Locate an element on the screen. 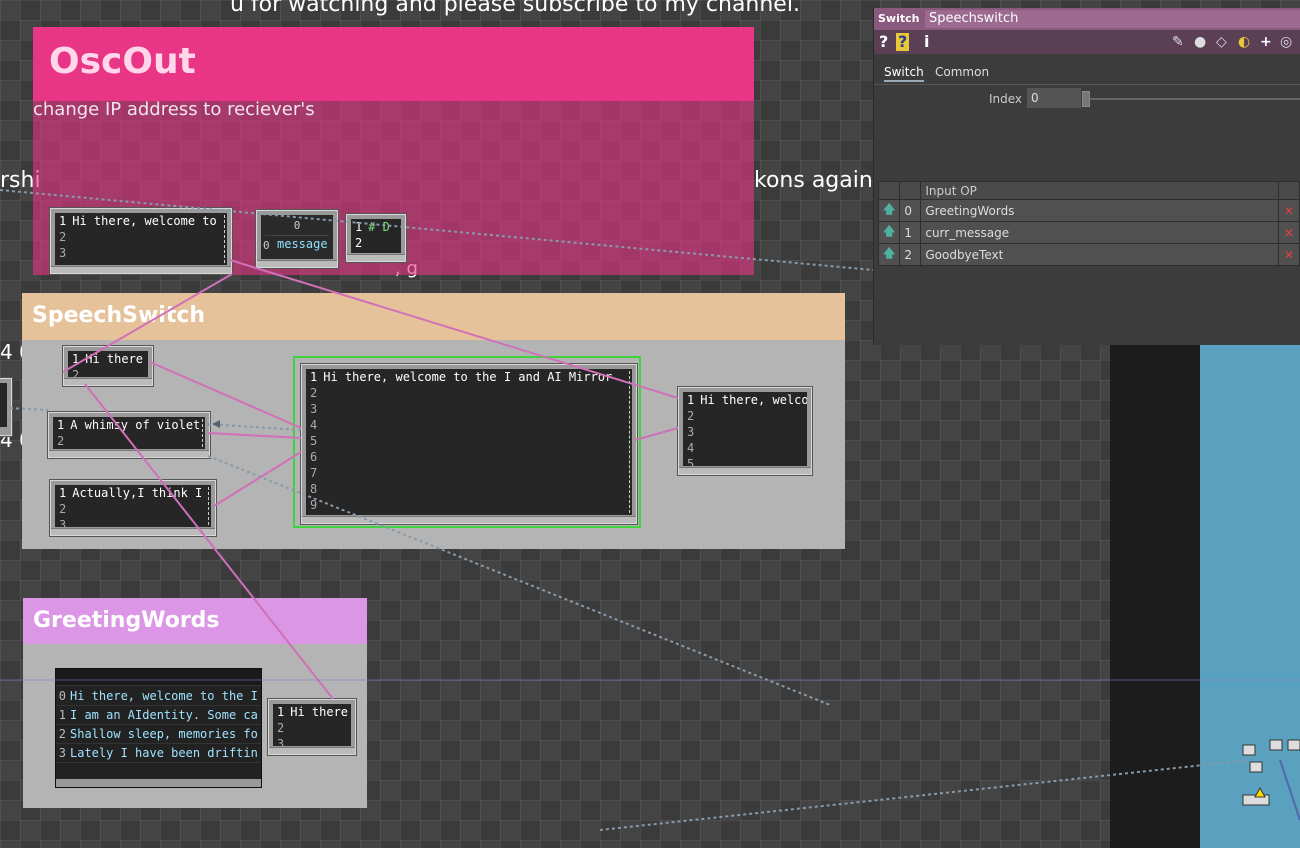  panel-titlebar: Switch Speechswitch is located at coordinates (1087, 19).